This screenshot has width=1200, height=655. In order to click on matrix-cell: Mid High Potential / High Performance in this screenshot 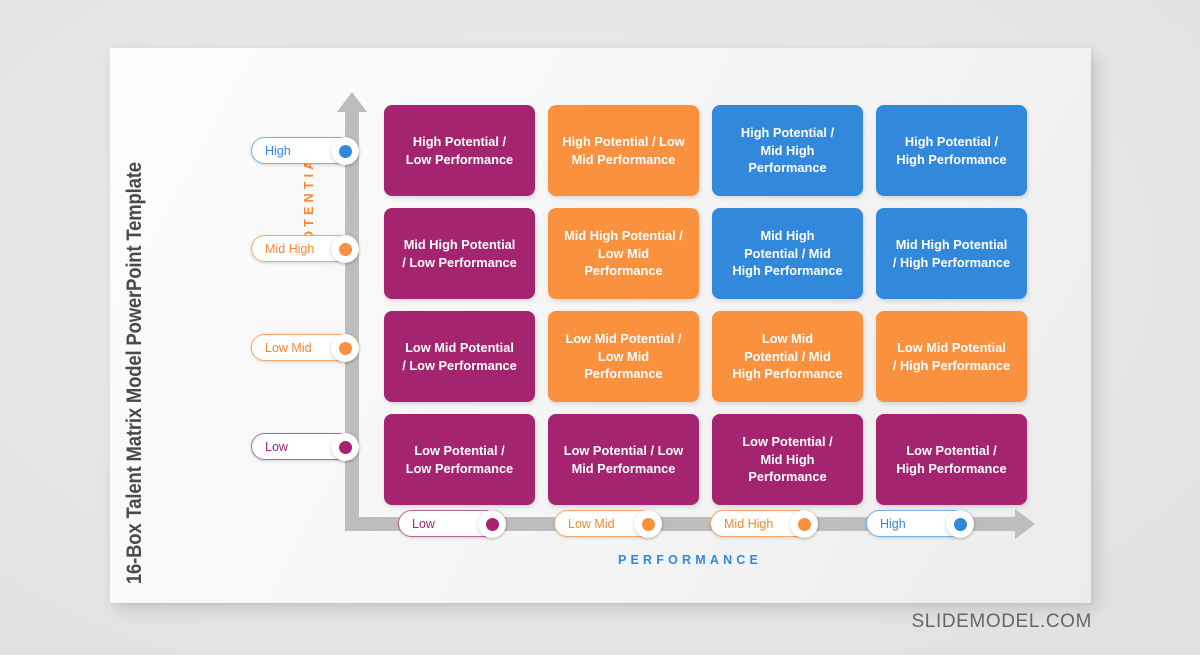, I will do `click(951, 253)`.